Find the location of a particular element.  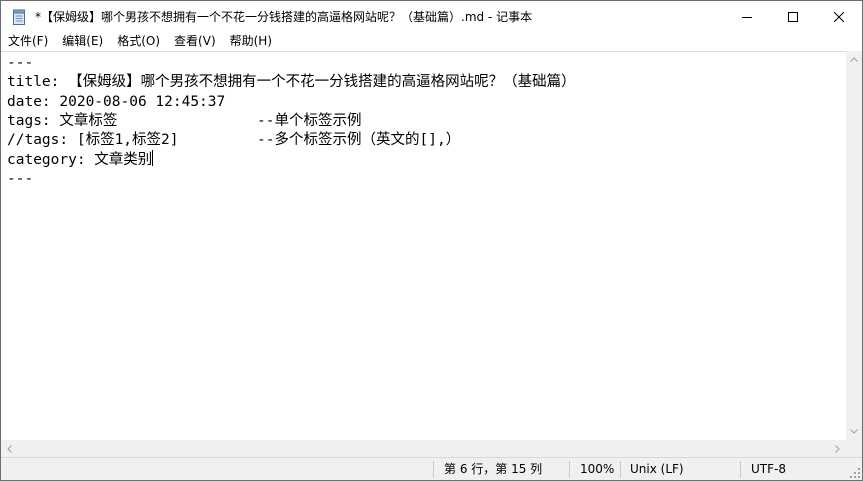

close-icon is located at coordinates (839, 16).